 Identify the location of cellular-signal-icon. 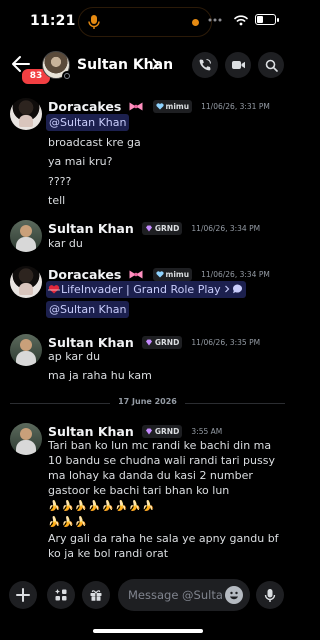
(215, 20).